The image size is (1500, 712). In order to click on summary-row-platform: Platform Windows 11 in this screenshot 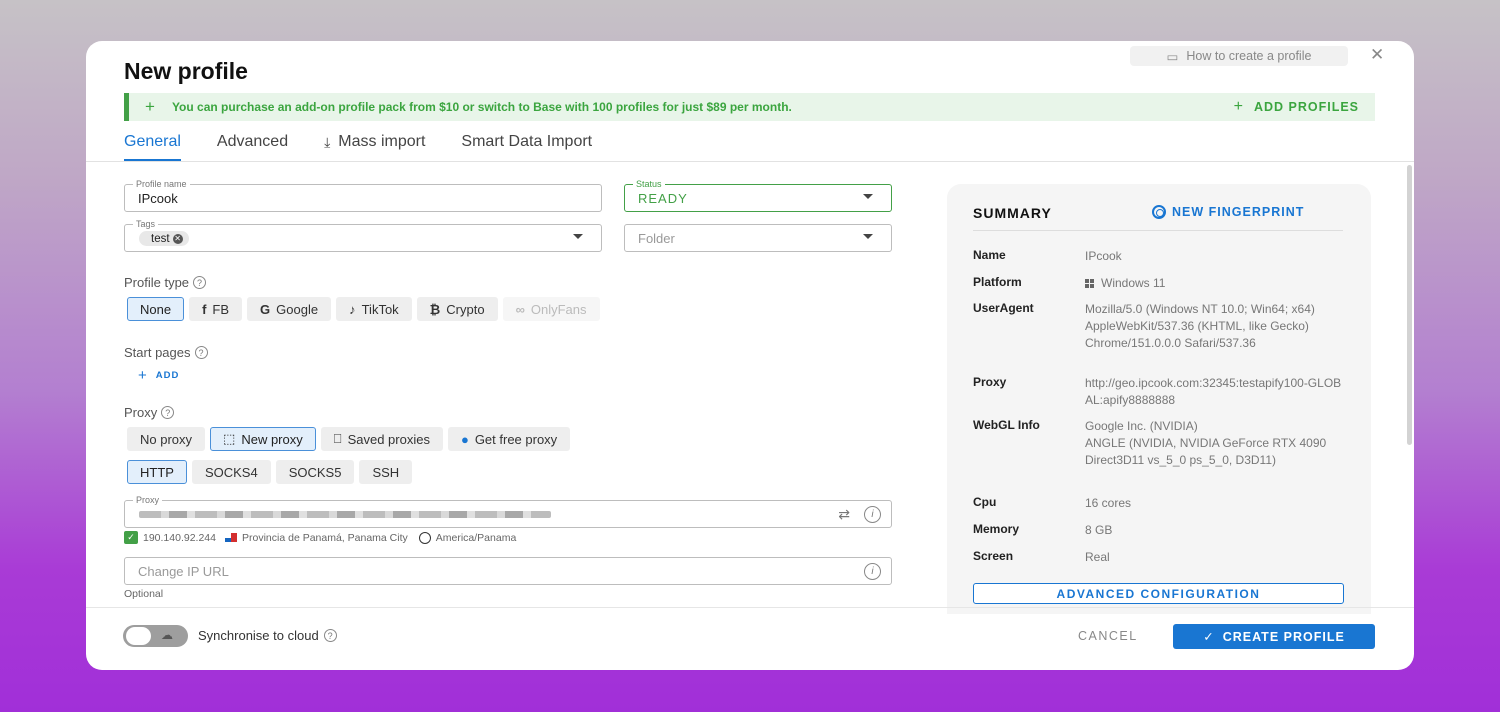, I will do `click(1160, 283)`.